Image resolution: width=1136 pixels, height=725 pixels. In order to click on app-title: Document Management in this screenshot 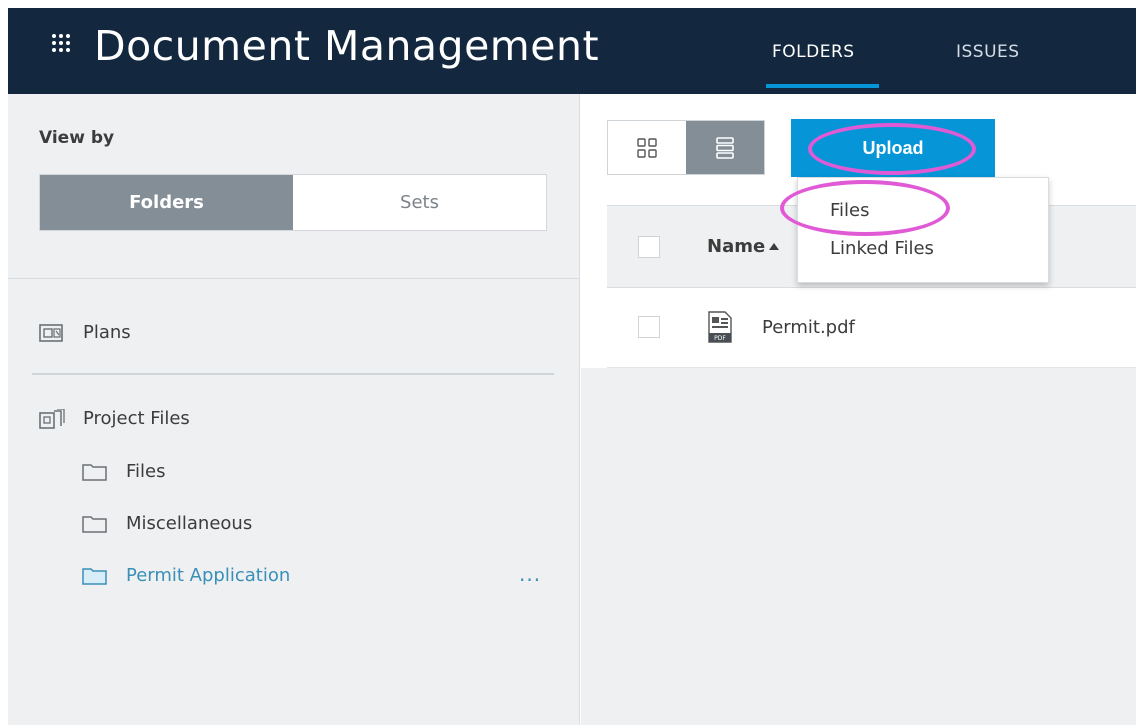, I will do `click(347, 46)`.